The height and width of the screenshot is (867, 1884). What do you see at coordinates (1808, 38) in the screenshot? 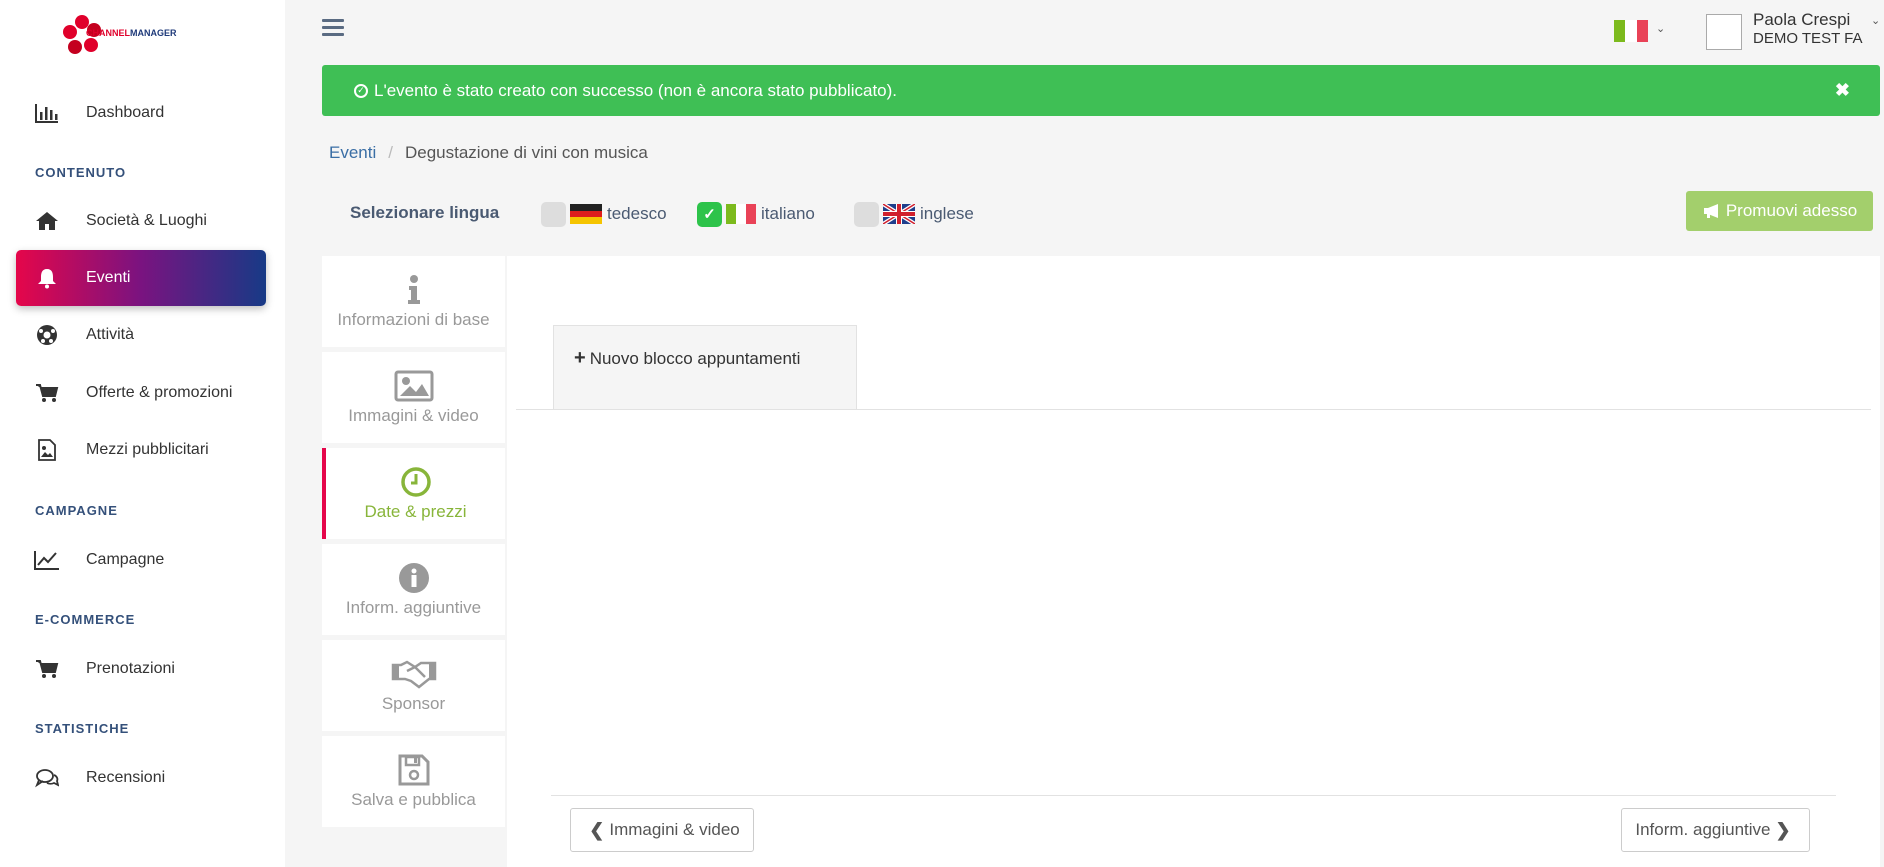
I see `user-organization: DEMO TEST FA` at bounding box center [1808, 38].